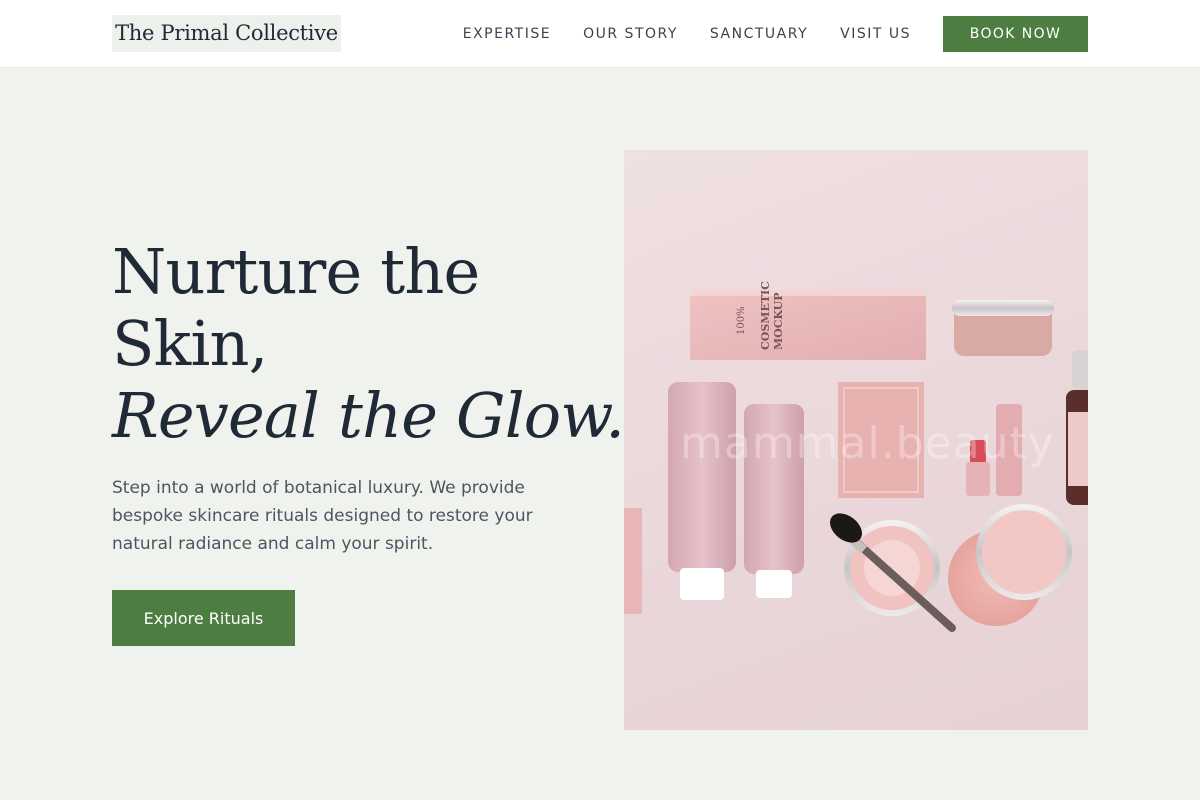 Image resolution: width=1200 pixels, height=800 pixels. What do you see at coordinates (633, 561) in the screenshot?
I see `partial-box` at bounding box center [633, 561].